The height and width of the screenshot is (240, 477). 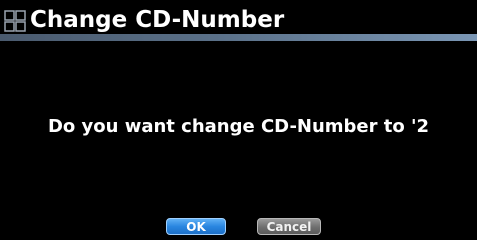 What do you see at coordinates (157, 20) in the screenshot?
I see `dialog-title: Change CD-Number` at bounding box center [157, 20].